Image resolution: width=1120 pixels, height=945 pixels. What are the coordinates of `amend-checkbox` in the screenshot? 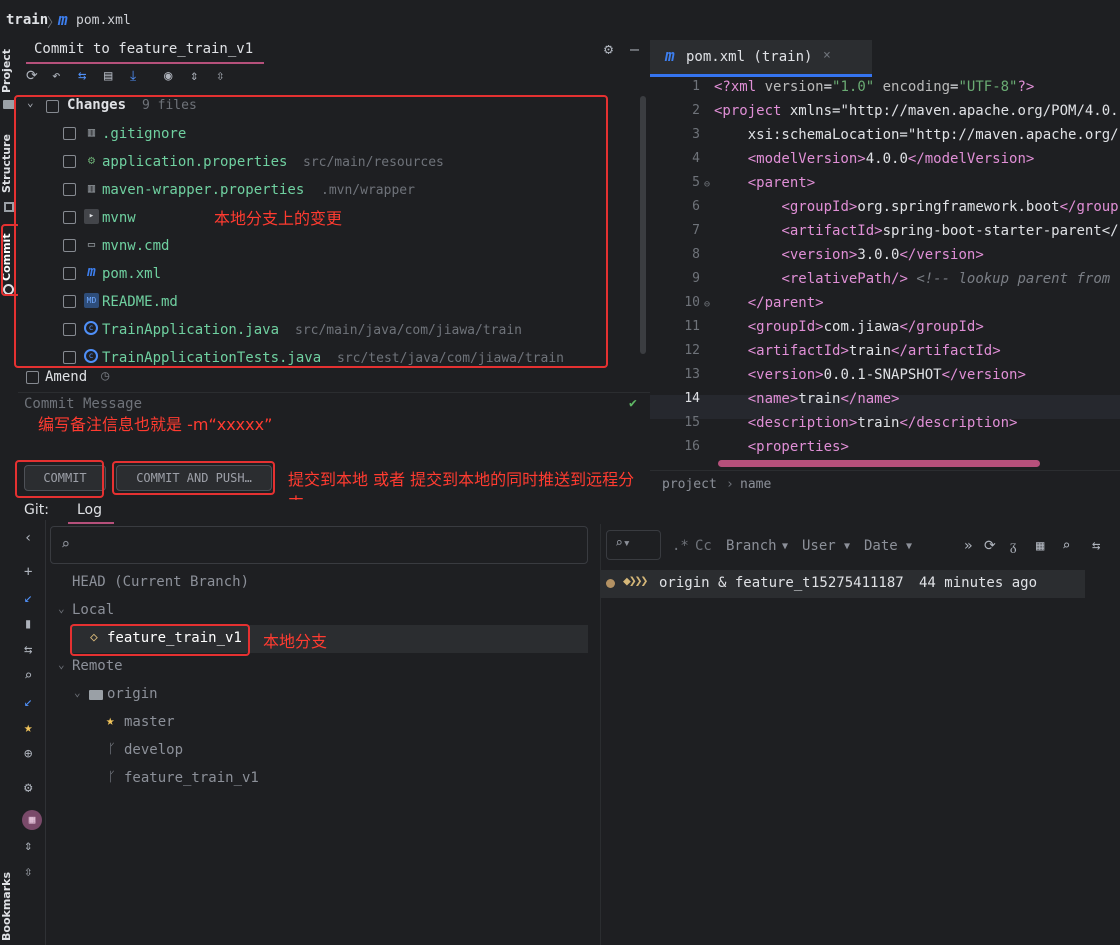 It's located at (32, 377).